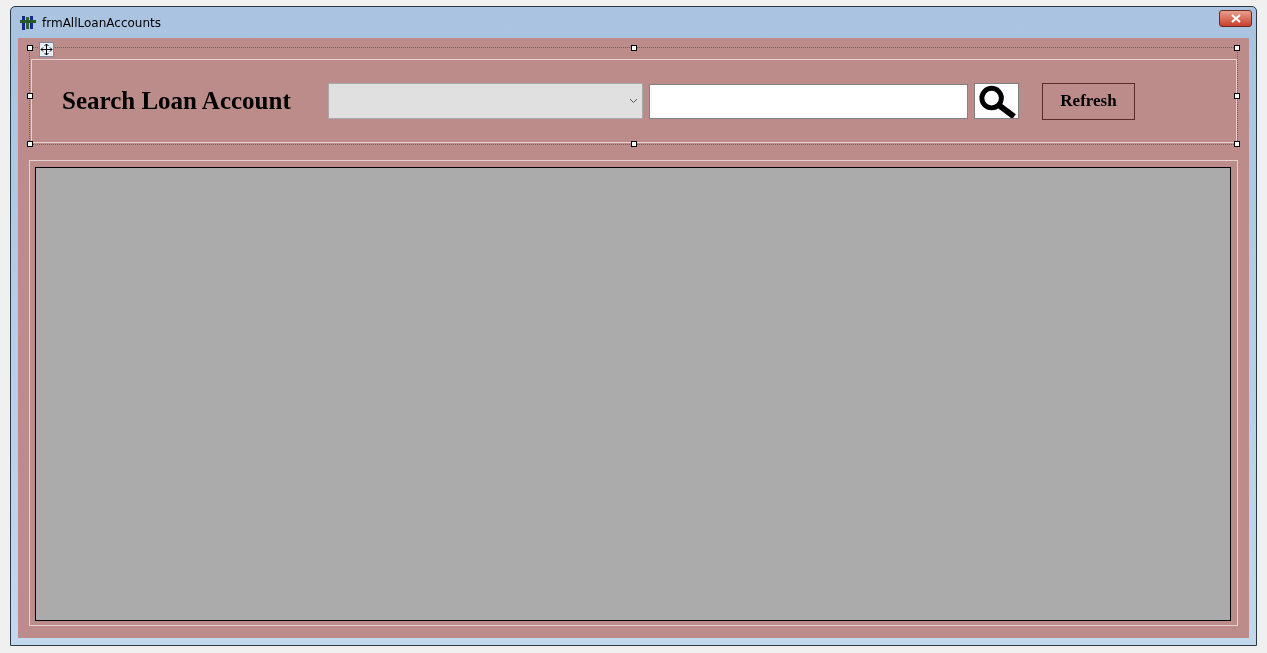 This screenshot has width=1267, height=653. Describe the element at coordinates (996, 101) in the screenshot. I see `search-button` at that location.